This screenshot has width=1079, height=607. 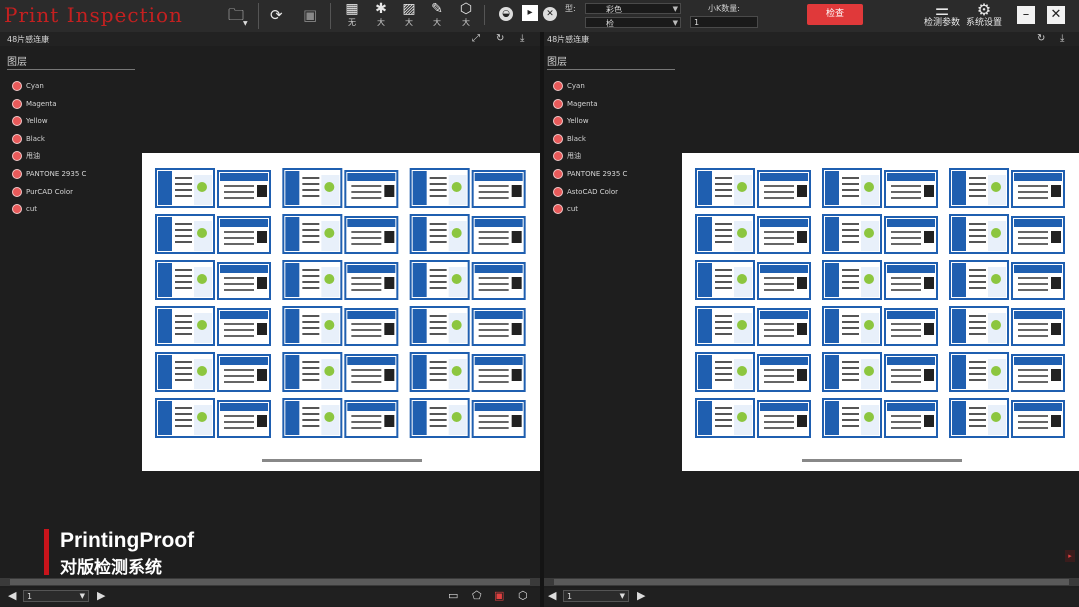 I want to click on aperture-icon: ✱, so click(x=381, y=9).